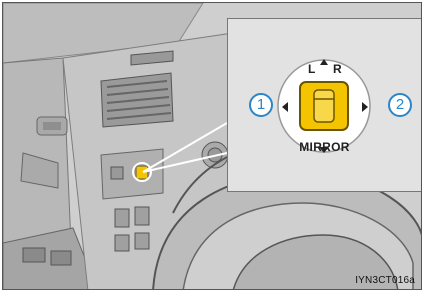 This screenshot has height=292, width=424. I want to click on label-right-mirror: R, so click(337, 69).